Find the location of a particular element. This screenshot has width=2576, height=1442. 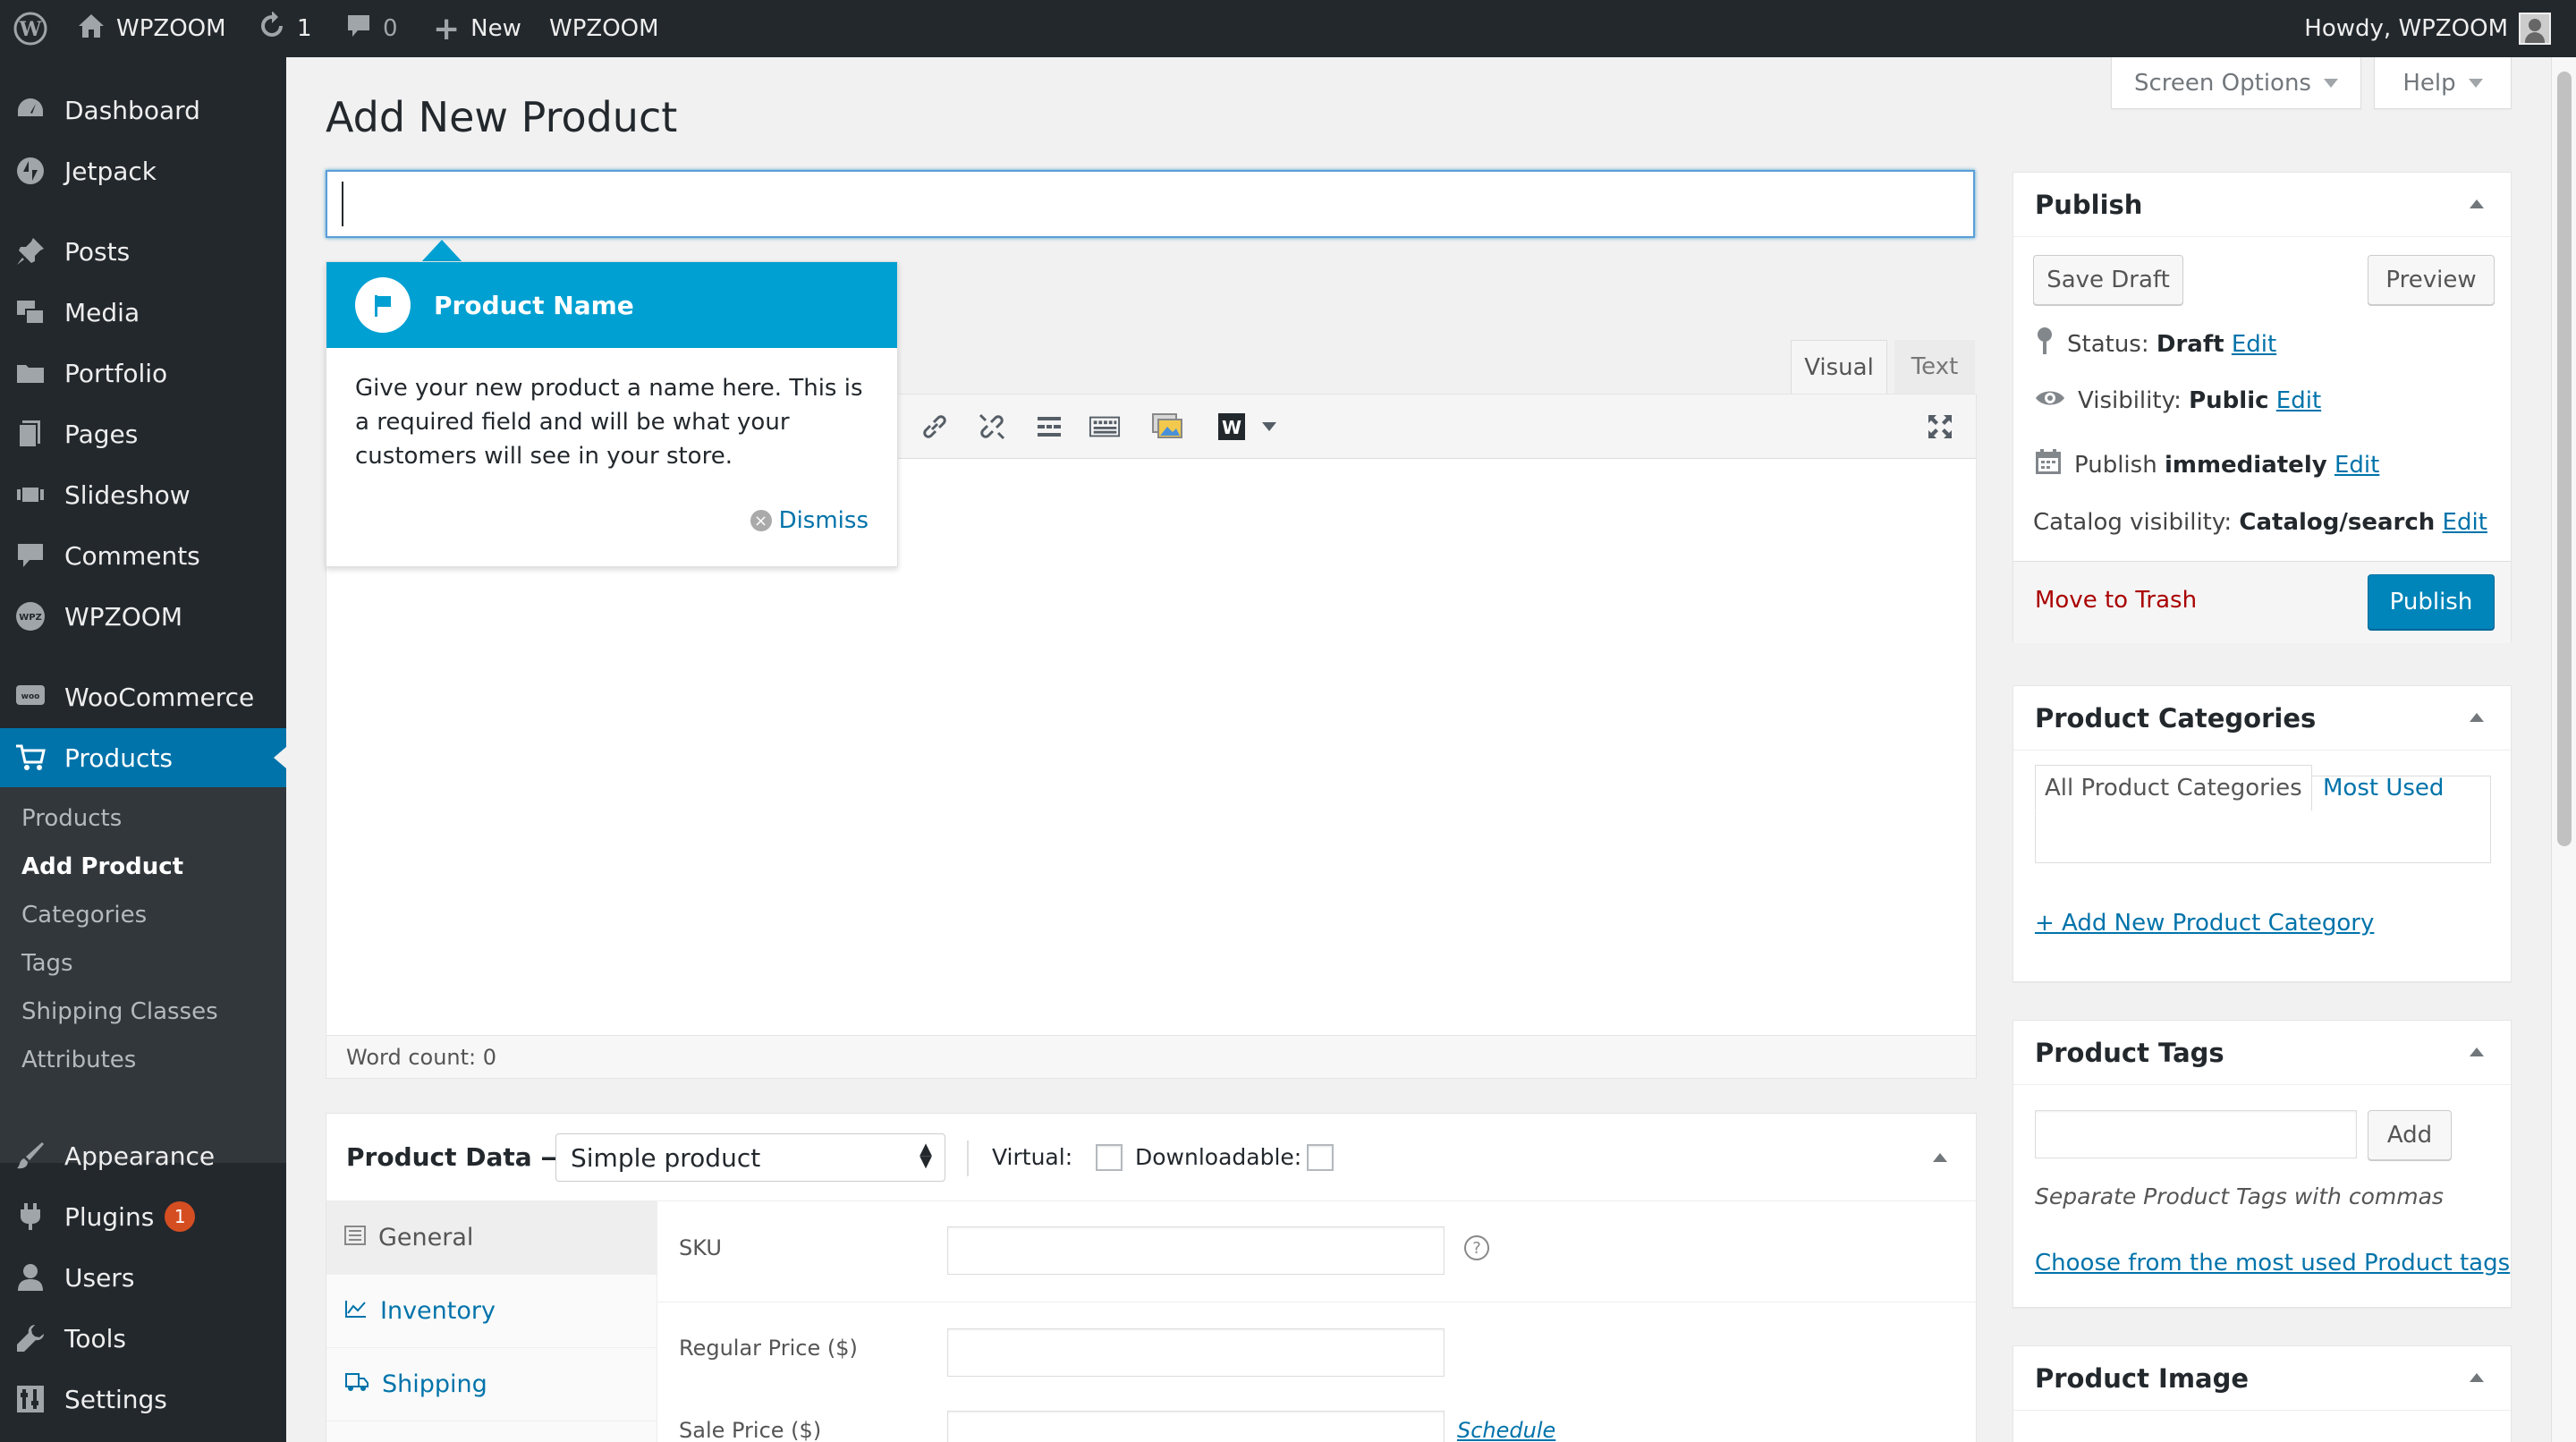

menu-woocommerce: woo WooCommerce is located at coordinates (143, 696).